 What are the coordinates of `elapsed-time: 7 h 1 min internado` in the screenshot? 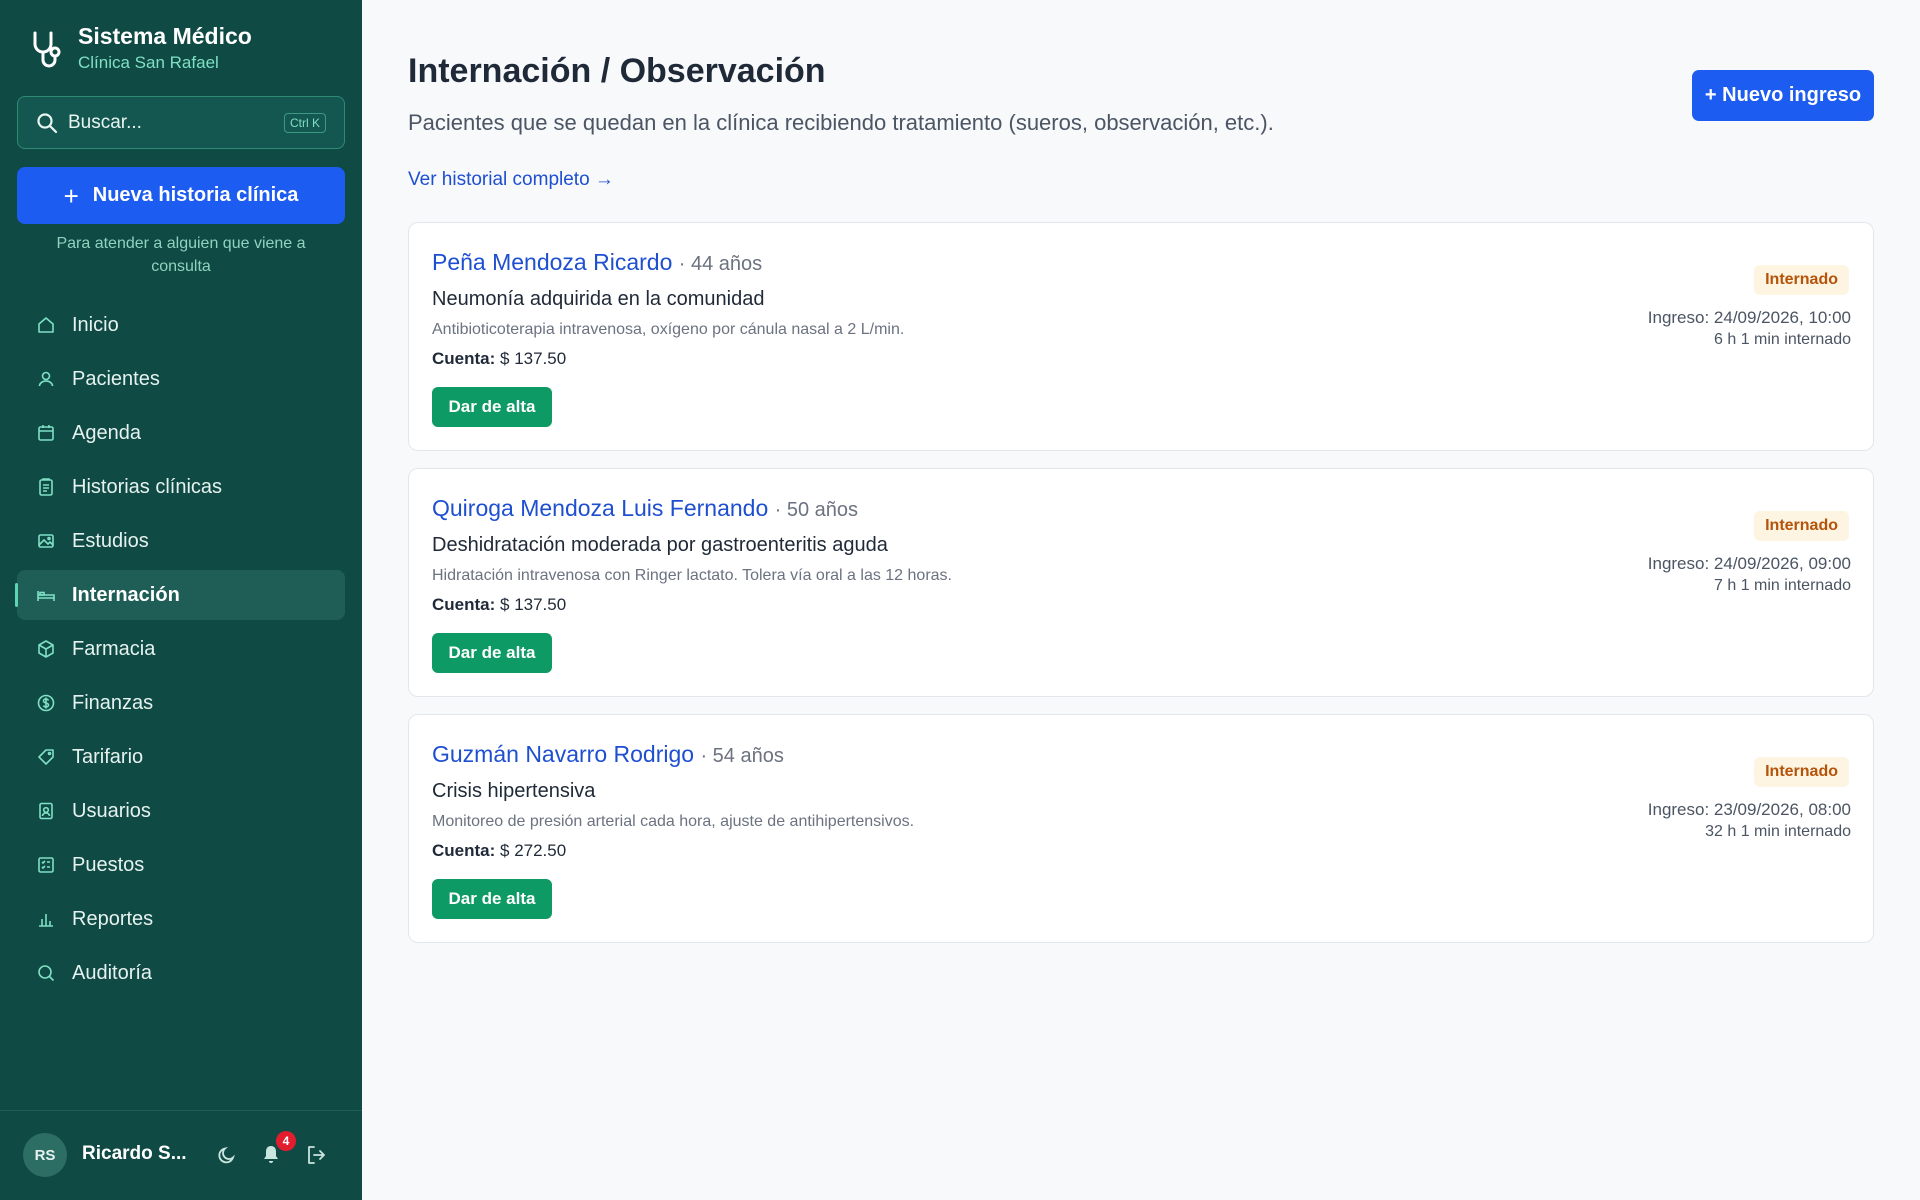 It's located at (1782, 585).